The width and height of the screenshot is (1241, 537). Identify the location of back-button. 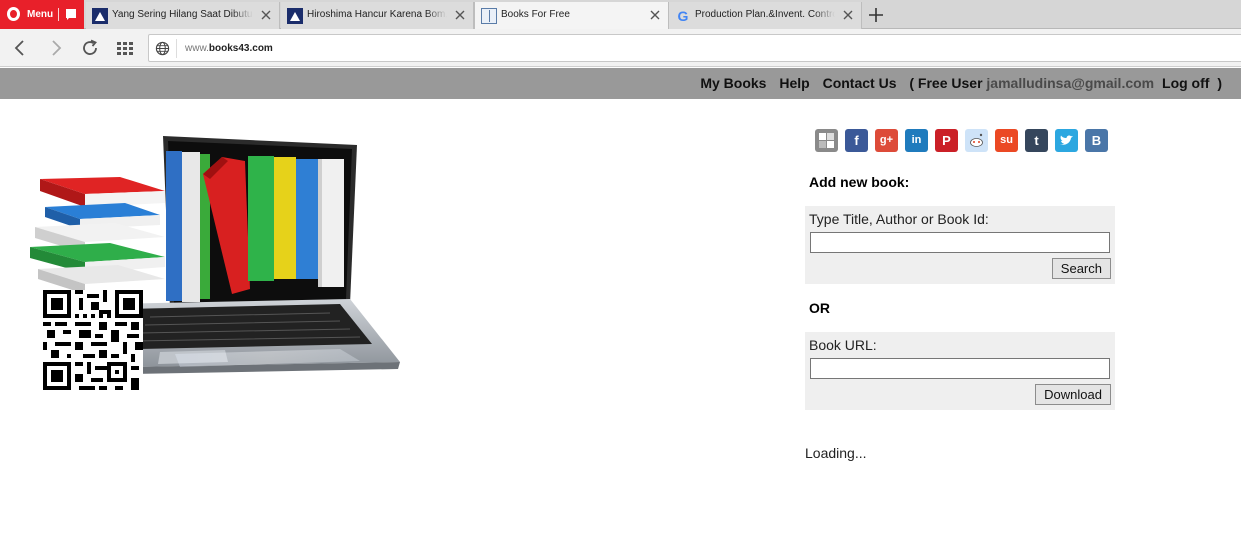
(20, 48).